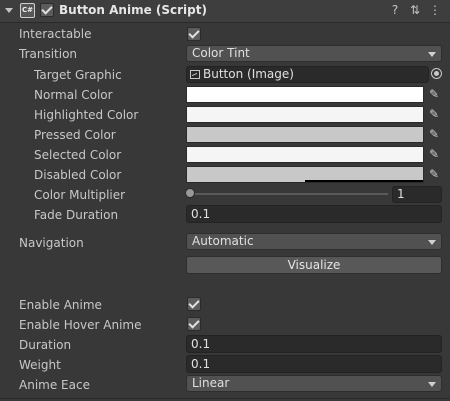  Describe the element at coordinates (194, 304) in the screenshot. I see `enable-anime-checkbox` at that location.